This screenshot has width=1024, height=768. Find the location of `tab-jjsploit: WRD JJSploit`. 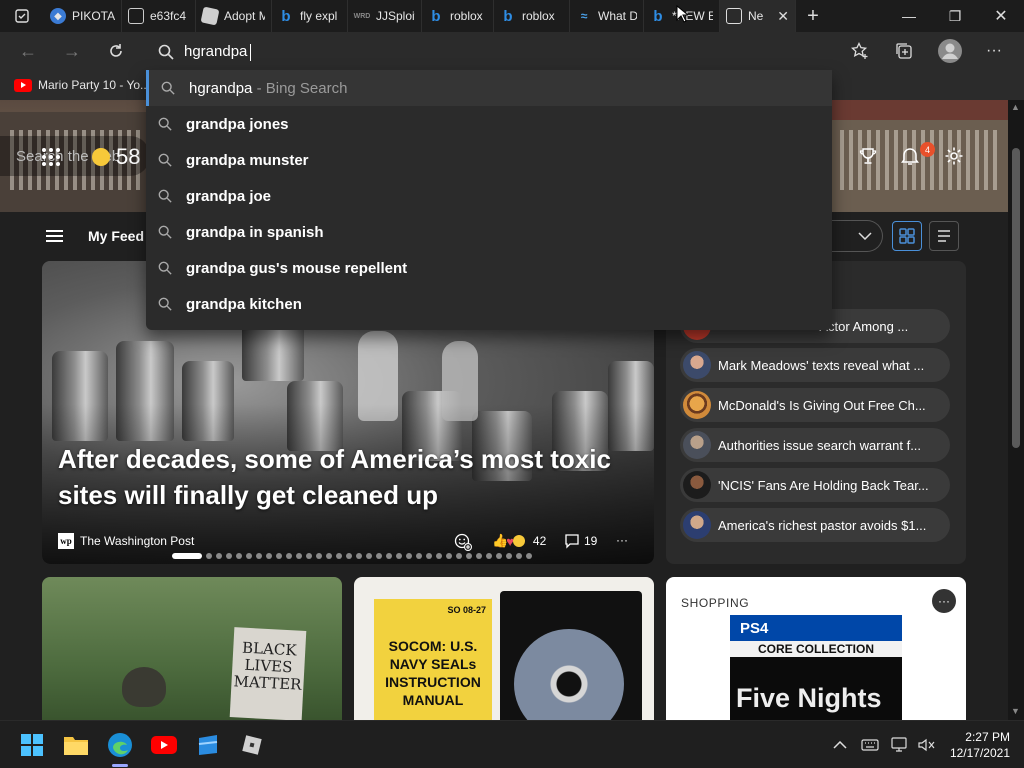

tab-jjsploit: WRD JJSploit is located at coordinates (385, 16).